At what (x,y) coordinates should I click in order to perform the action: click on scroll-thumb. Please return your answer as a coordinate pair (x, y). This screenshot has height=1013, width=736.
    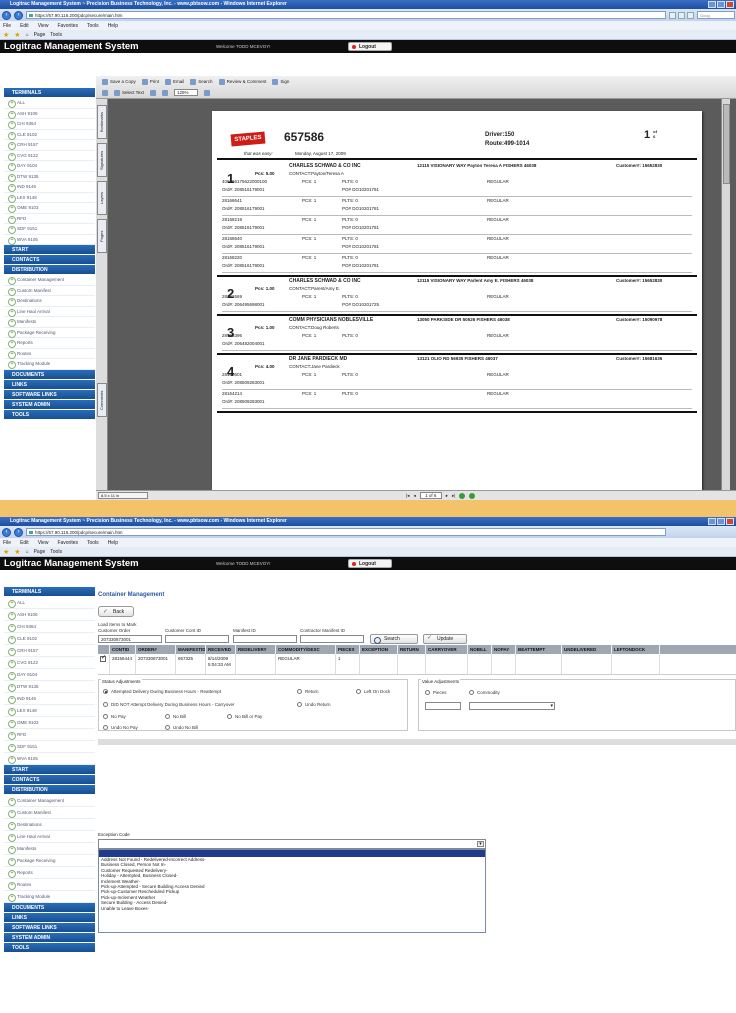
    Looking at the image, I should click on (726, 144).